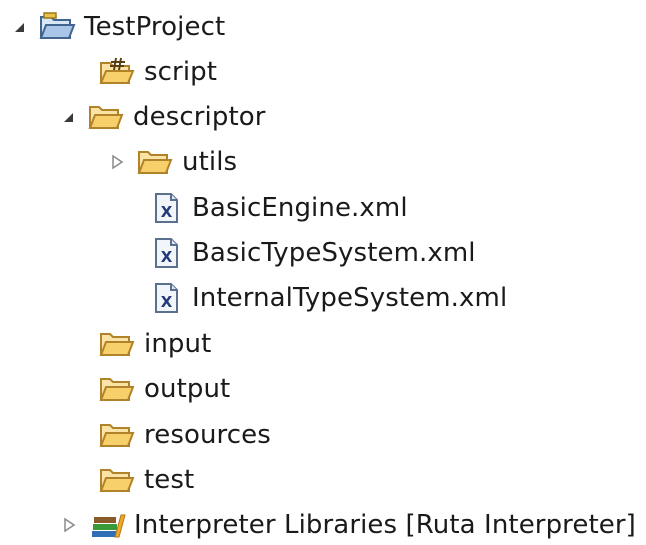 This screenshot has width=646, height=545. I want to click on tree-item-output: output, so click(149, 389).